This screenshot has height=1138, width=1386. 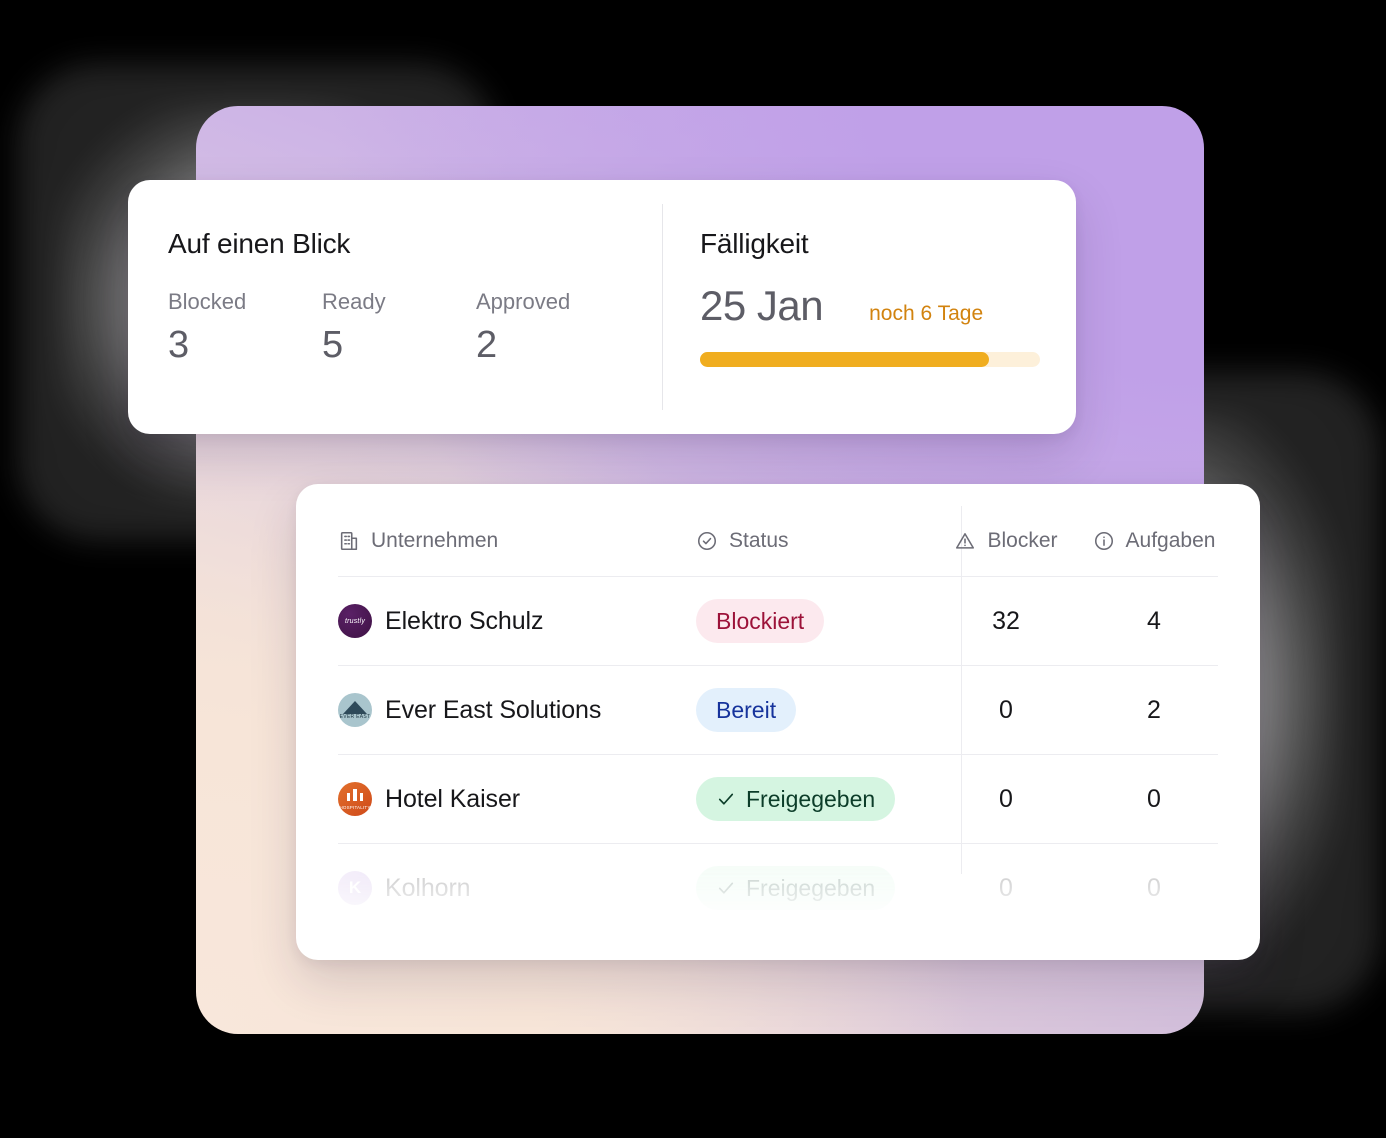 I want to click on building-icon, so click(x=349, y=541).